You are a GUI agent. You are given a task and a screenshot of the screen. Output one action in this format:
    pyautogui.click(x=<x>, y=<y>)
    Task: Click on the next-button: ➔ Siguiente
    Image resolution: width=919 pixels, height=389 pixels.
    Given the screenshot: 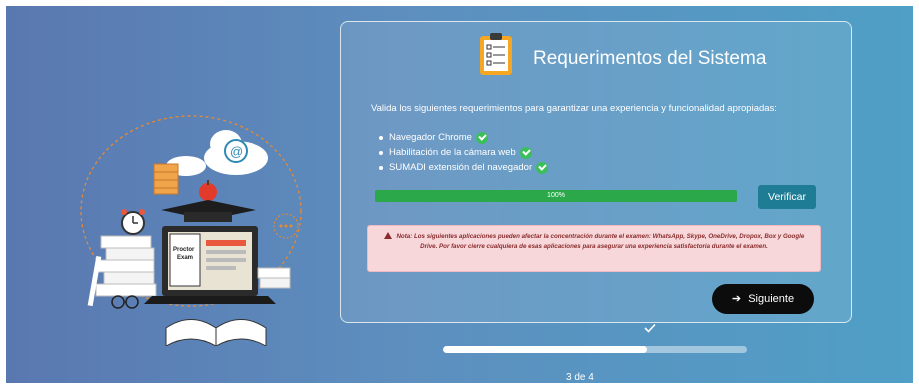 What is the action you would take?
    pyautogui.click(x=763, y=299)
    